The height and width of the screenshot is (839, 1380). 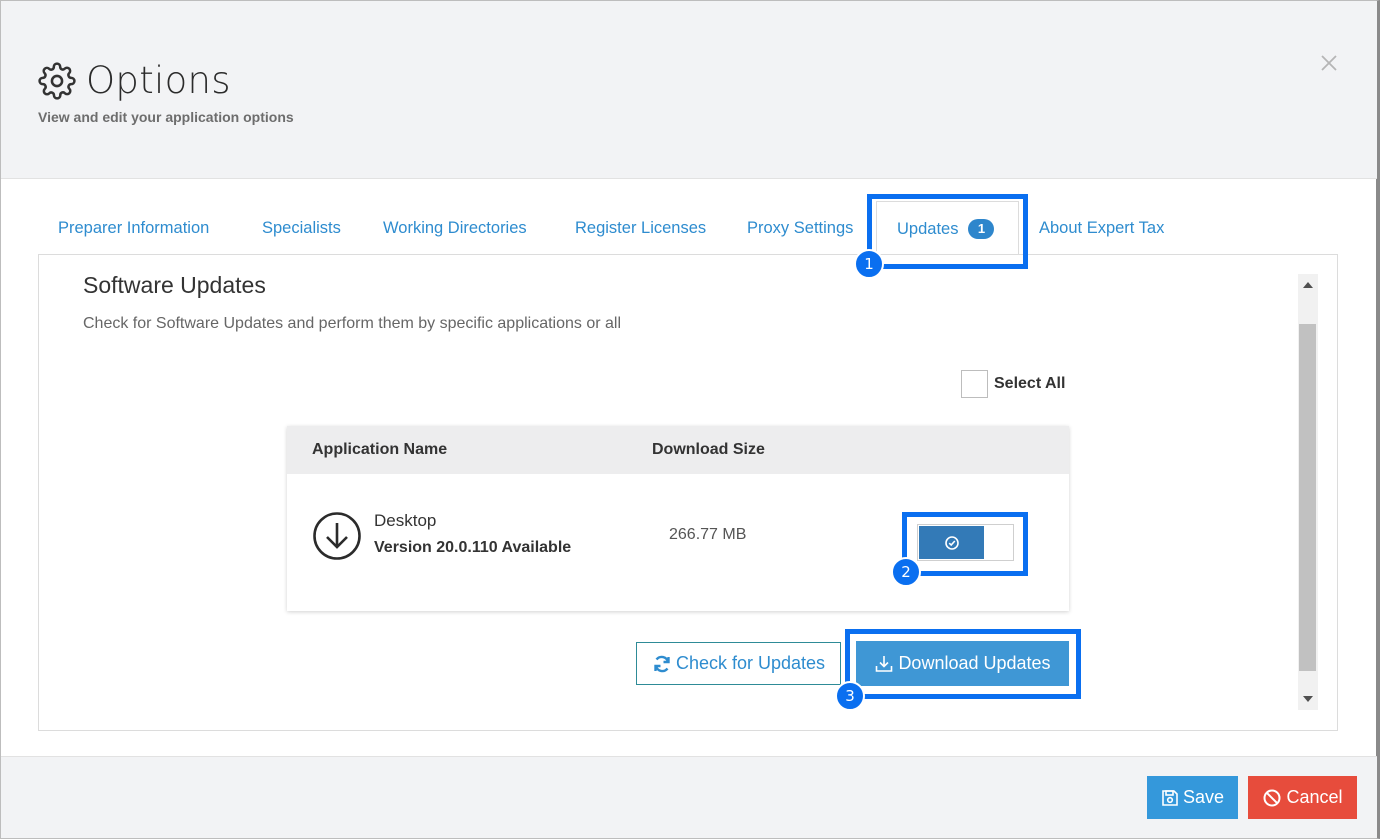 What do you see at coordinates (1329, 63) in the screenshot?
I see `close-icon` at bounding box center [1329, 63].